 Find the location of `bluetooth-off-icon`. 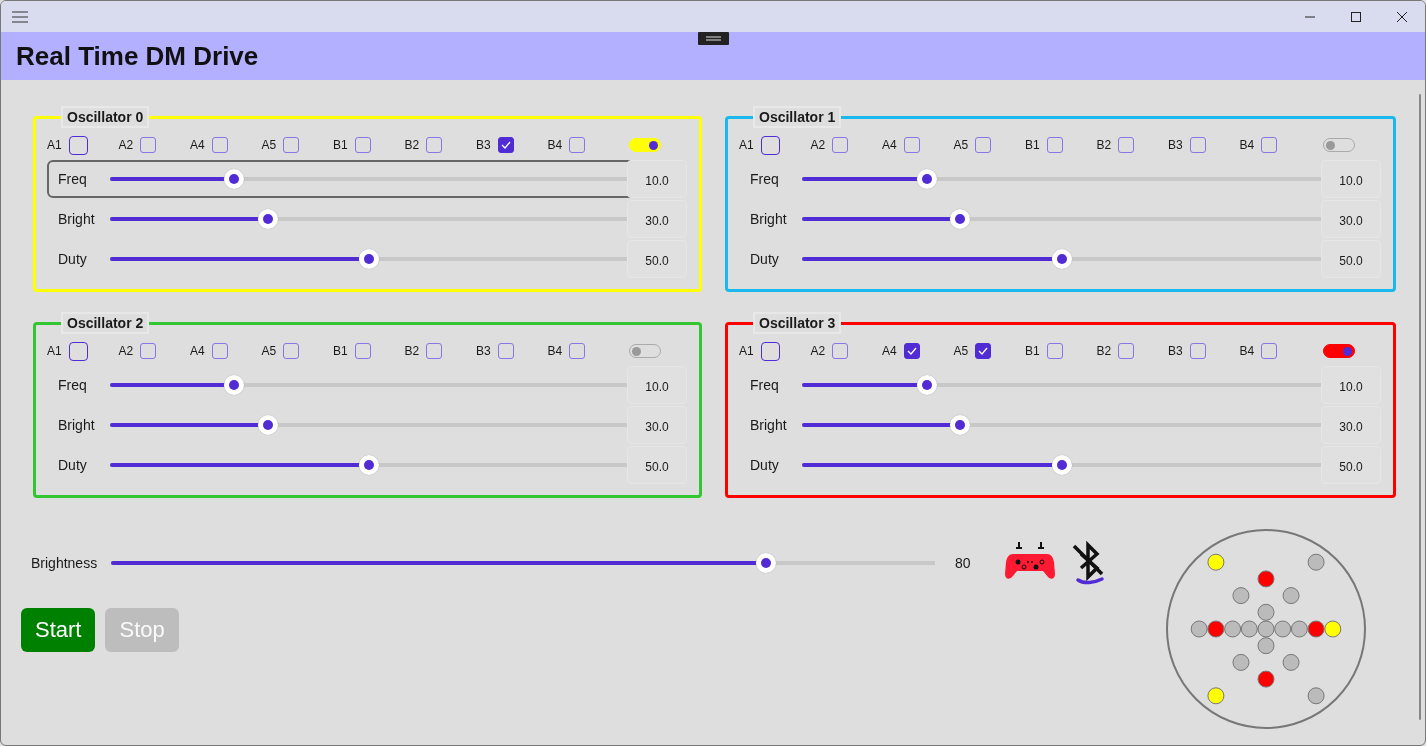

bluetooth-off-icon is located at coordinates (1089, 563).